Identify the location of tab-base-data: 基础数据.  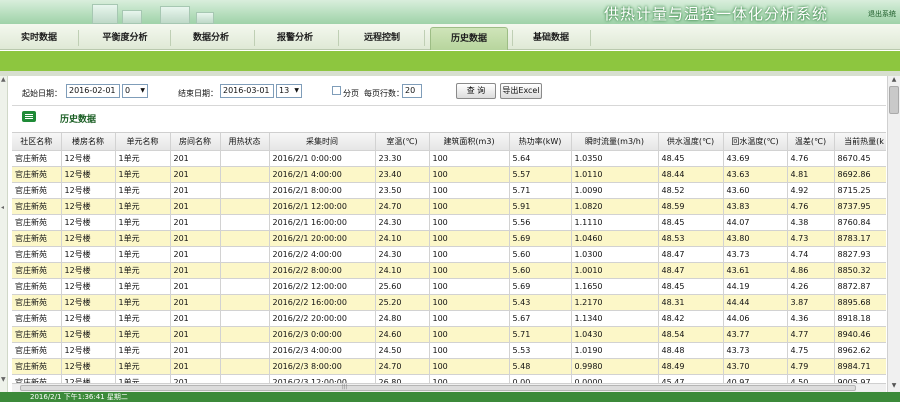
(551, 38).